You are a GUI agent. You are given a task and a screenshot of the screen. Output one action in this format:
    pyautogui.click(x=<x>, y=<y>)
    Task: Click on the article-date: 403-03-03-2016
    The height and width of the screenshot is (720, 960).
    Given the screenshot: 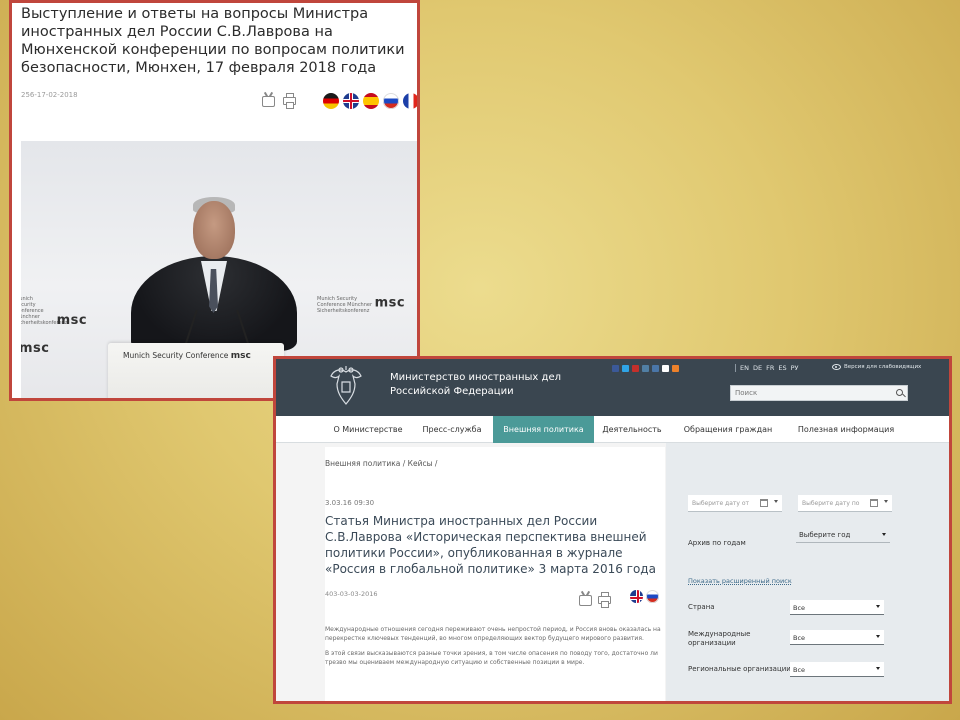 What is the action you would take?
    pyautogui.click(x=351, y=594)
    